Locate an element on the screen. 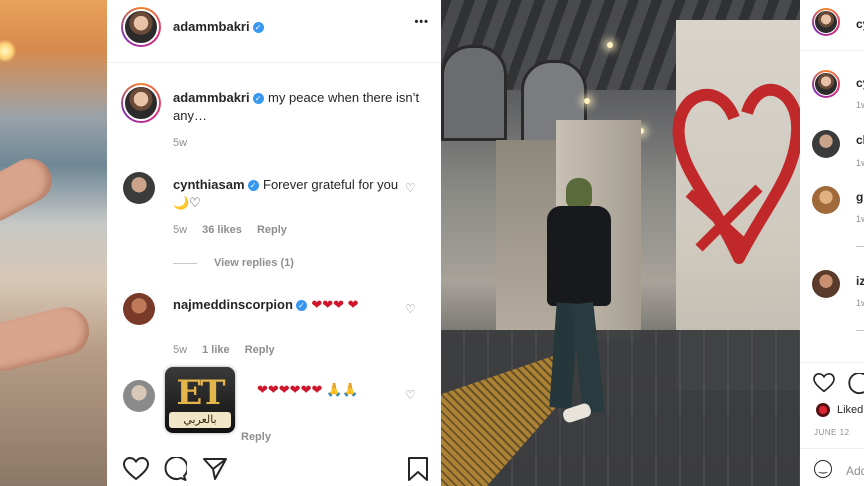 This screenshot has height=486, width=864. comment-bubble-icon is located at coordinates (175, 469).